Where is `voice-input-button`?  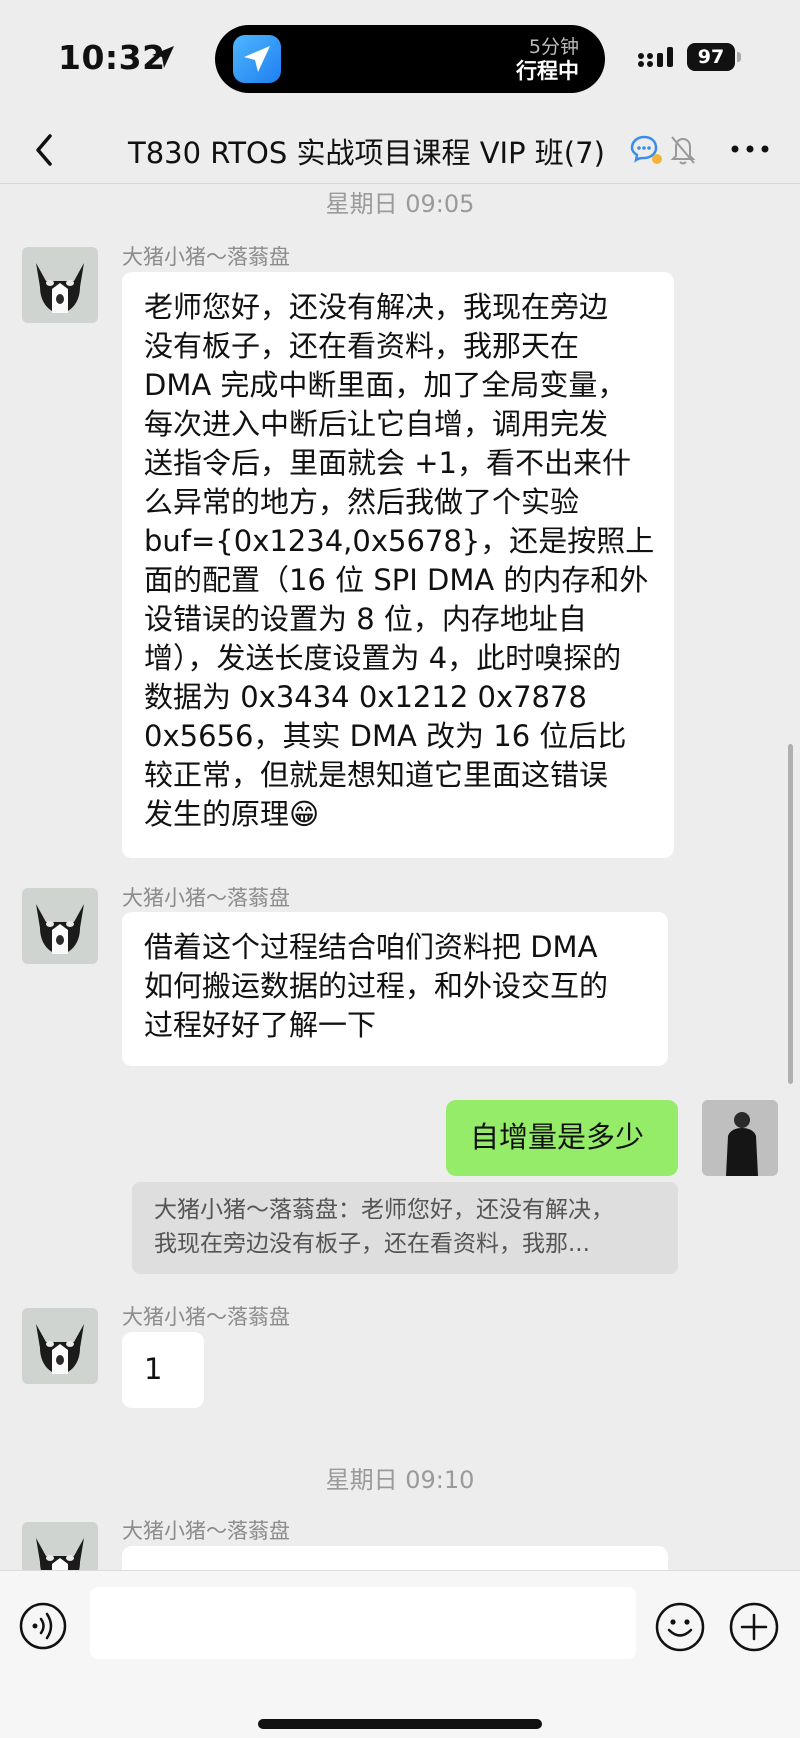
voice-input-button is located at coordinates (43, 1628).